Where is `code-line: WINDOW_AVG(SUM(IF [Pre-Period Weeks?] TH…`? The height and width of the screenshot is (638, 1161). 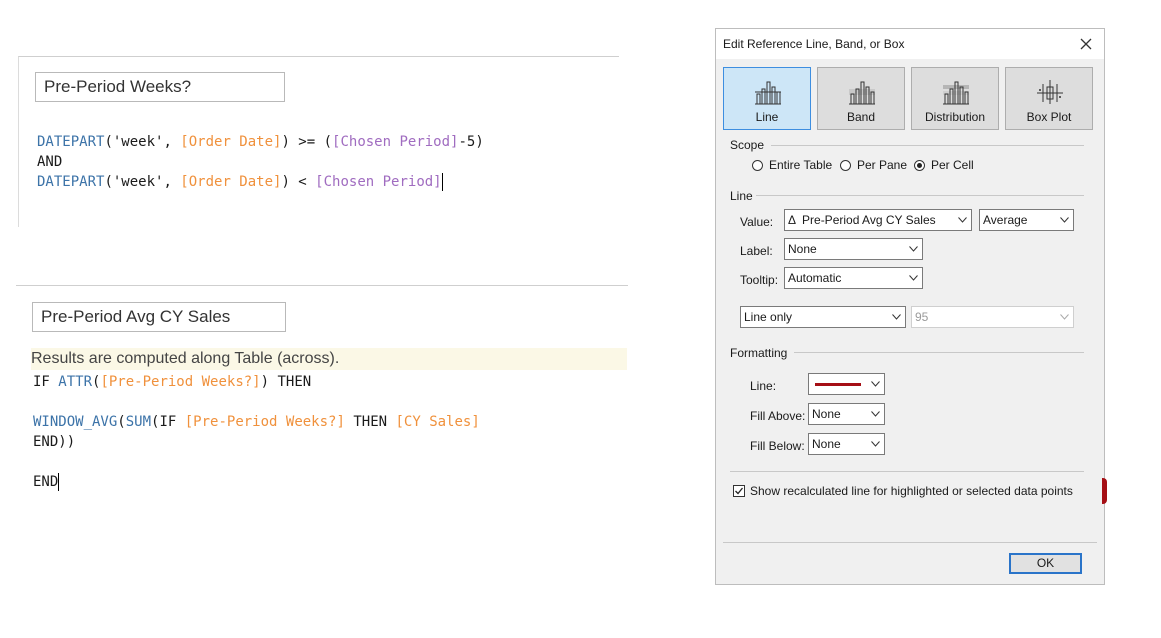
code-line: WINDOW_AVG(SUM(IF [Pre-Period Weeks?] TH… is located at coordinates (256, 422).